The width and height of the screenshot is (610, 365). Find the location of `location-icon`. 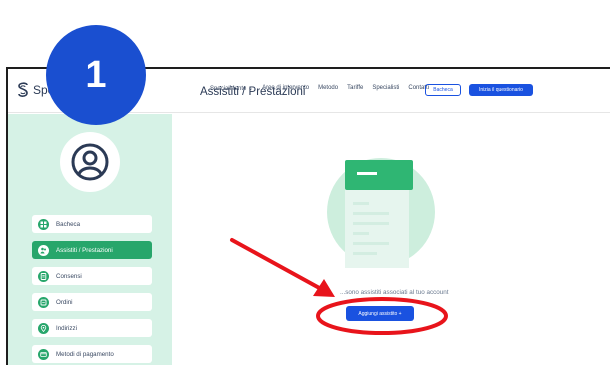

location-icon is located at coordinates (43, 328).